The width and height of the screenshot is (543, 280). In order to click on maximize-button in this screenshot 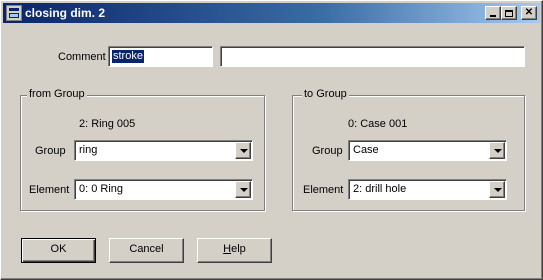, I will do `click(509, 13)`.